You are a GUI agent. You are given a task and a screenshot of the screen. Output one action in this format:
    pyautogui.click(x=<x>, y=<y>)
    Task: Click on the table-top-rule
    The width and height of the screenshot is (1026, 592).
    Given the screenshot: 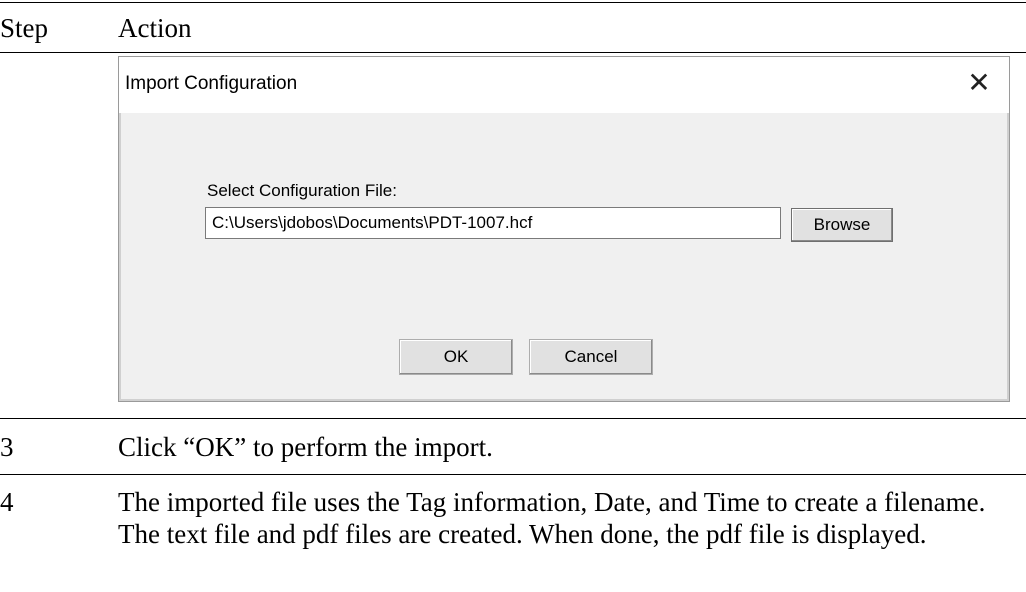 What is the action you would take?
    pyautogui.click(x=513, y=2)
    